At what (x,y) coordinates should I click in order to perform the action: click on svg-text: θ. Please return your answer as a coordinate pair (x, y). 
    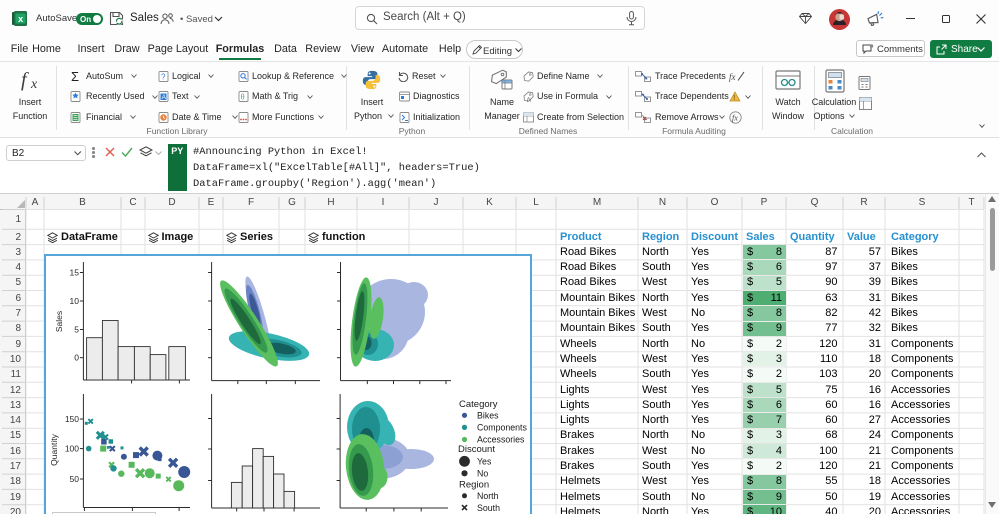
    Looking at the image, I should click on (243, 97).